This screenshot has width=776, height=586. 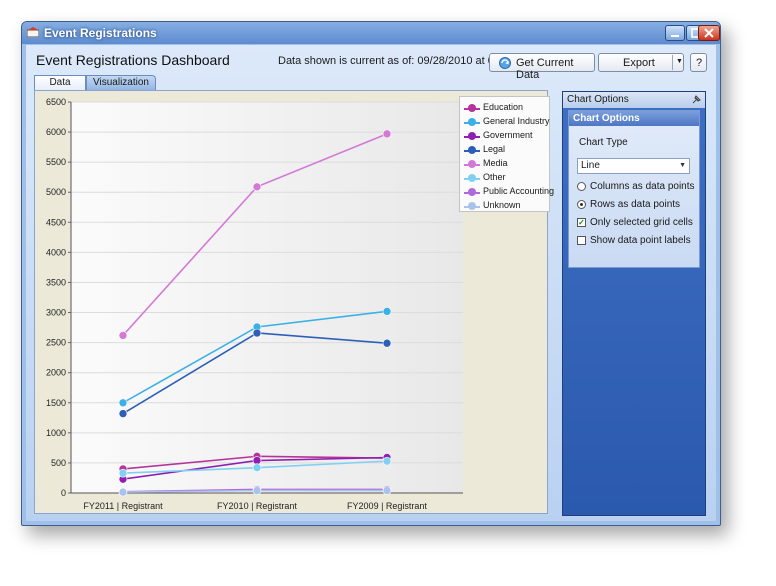 I want to click on legend-label: General Industry, so click(x=516, y=121).